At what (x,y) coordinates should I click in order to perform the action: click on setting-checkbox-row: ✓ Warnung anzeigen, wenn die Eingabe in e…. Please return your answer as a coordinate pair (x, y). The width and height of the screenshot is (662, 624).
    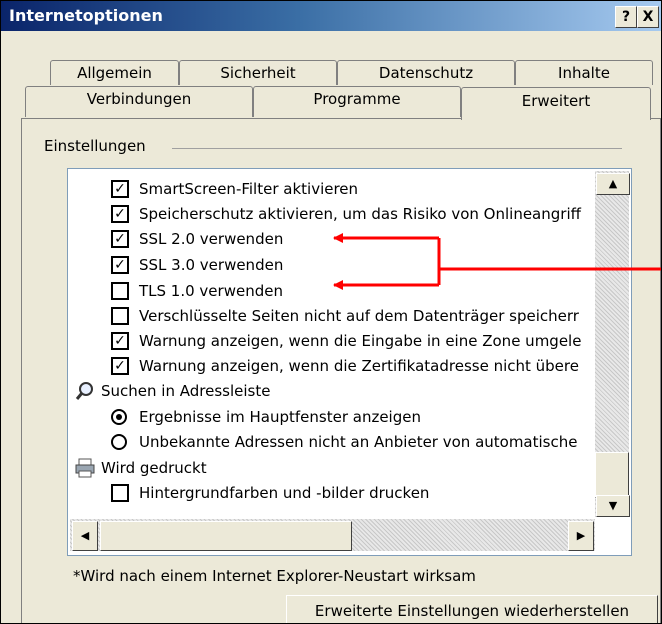
    Looking at the image, I should click on (330, 341).